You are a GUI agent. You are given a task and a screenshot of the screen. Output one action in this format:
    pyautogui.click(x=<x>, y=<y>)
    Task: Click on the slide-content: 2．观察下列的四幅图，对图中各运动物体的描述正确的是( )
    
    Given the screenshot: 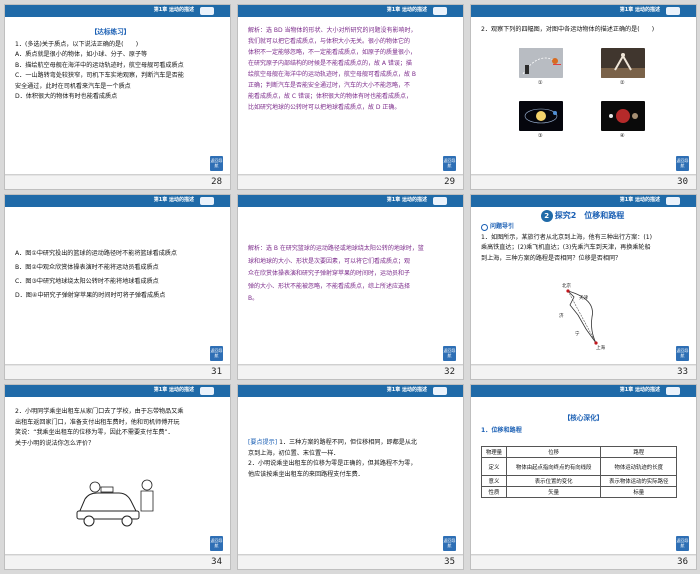 What is the action you would take?
    pyautogui.click(x=576, y=30)
    